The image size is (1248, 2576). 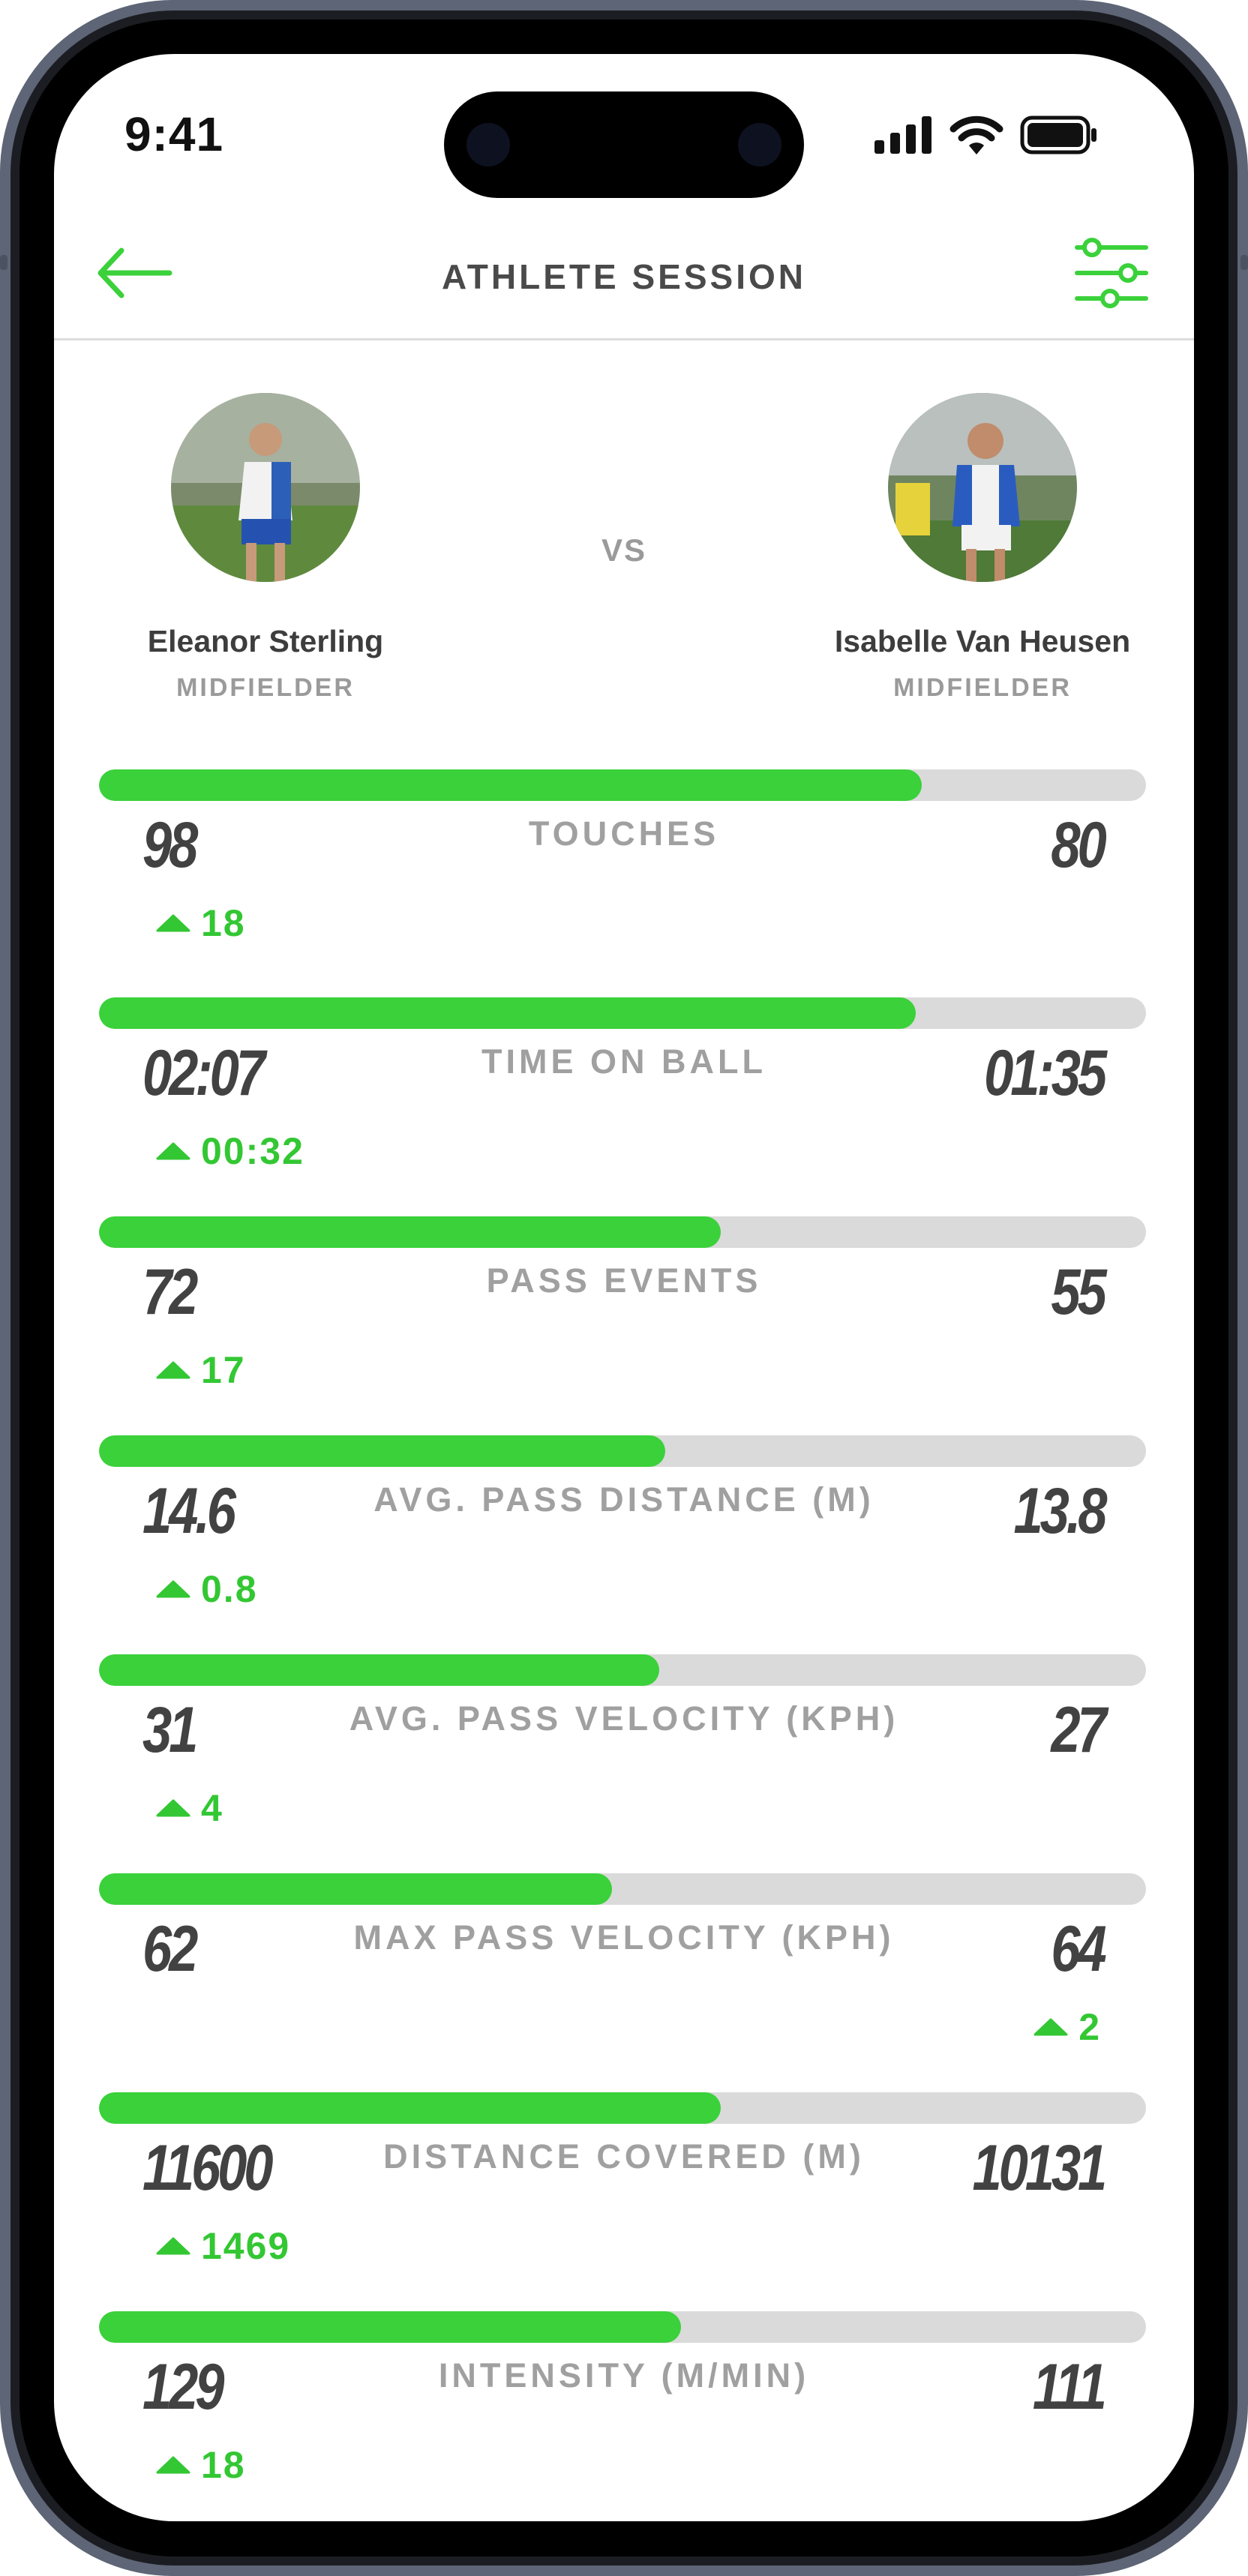 What do you see at coordinates (1079, 1292) in the screenshot?
I see `metric-value-right: 55` at bounding box center [1079, 1292].